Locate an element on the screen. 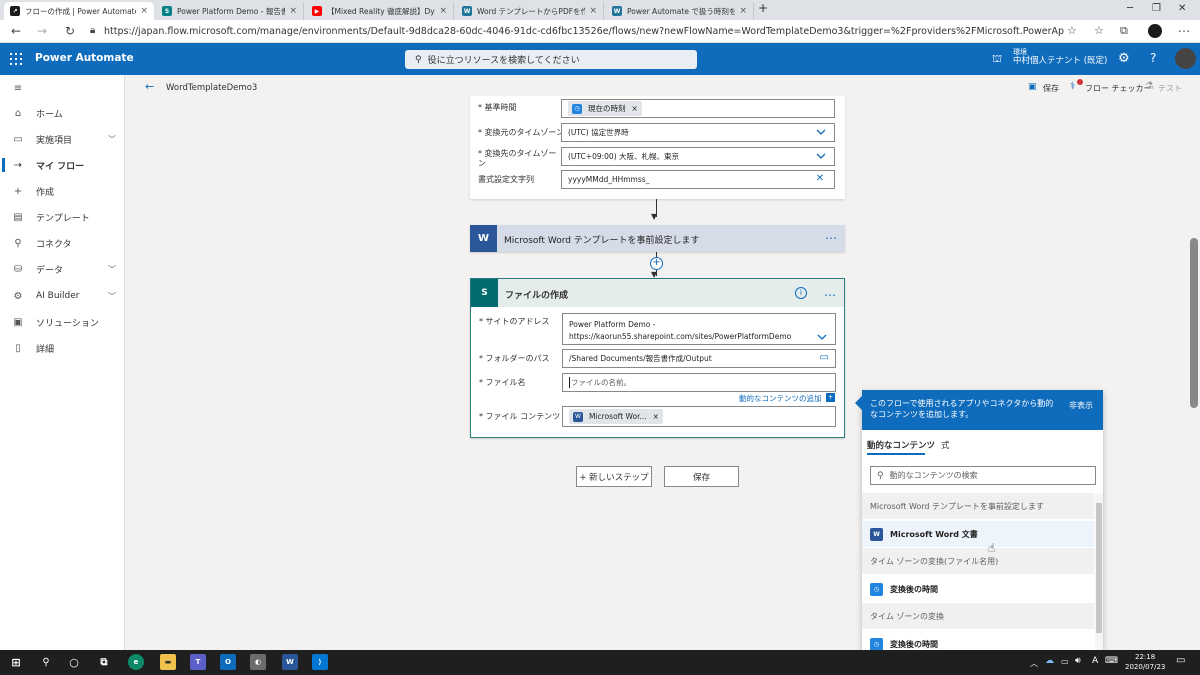  new-tab-button: + is located at coordinates (763, 8).